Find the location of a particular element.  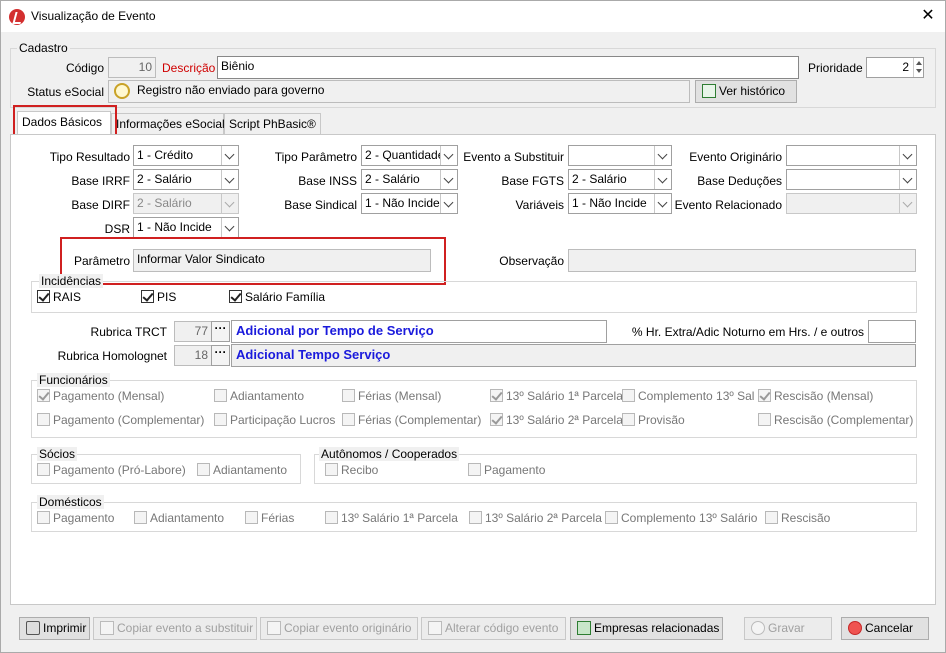

rubrica-homolognet-label: Rubrica Homolognet is located at coordinates (112, 356).